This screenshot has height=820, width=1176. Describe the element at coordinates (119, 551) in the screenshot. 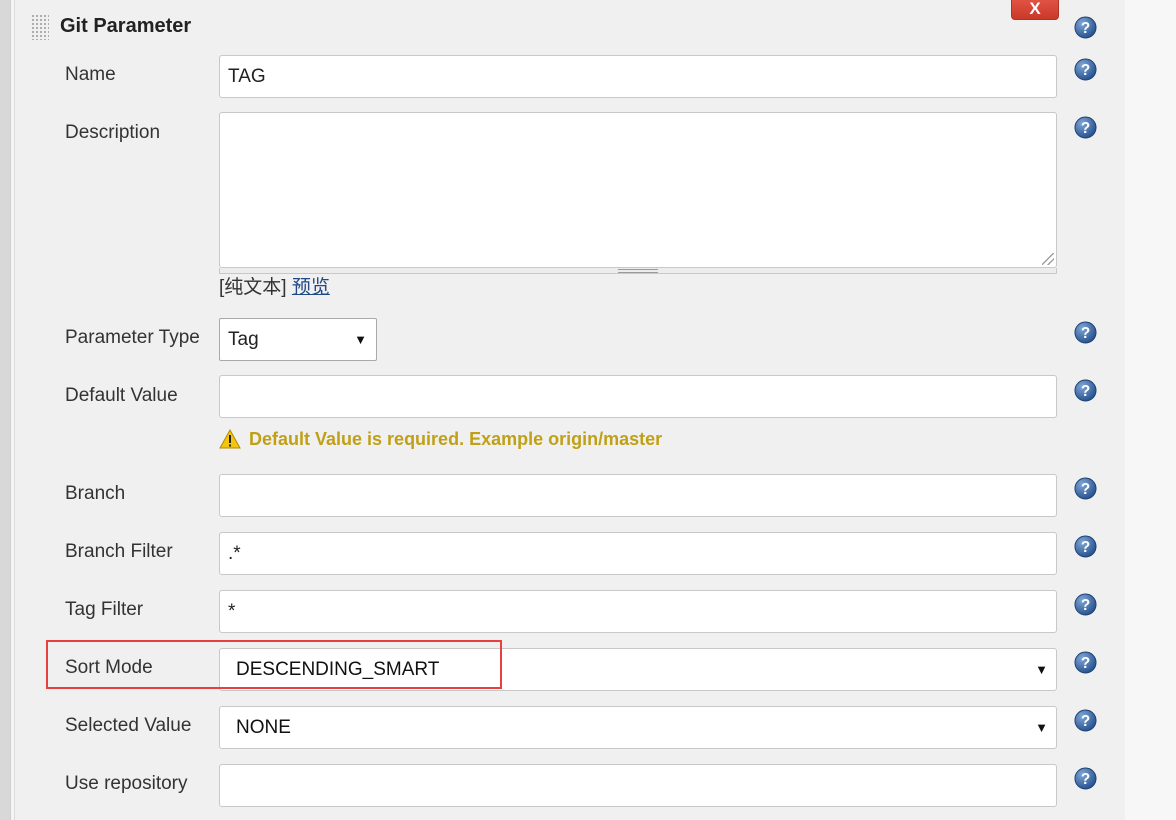

I see `branch-filter-label: Branch Filter` at that location.